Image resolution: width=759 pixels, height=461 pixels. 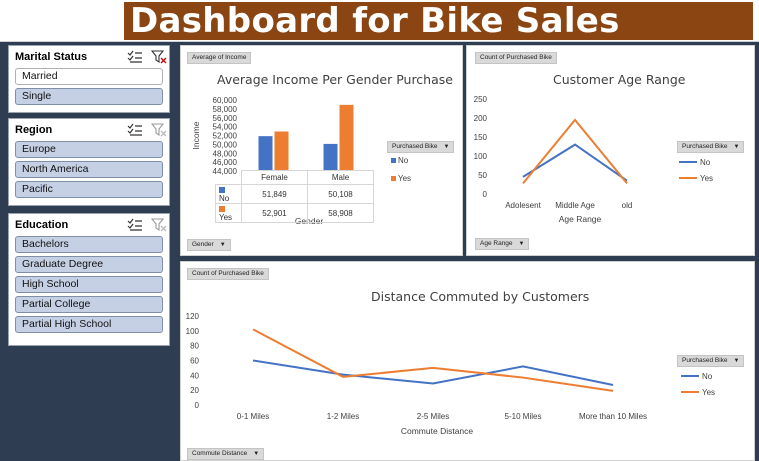 I want to click on slicer-marital-status: Marital Status Married Single, so click(x=89, y=79).